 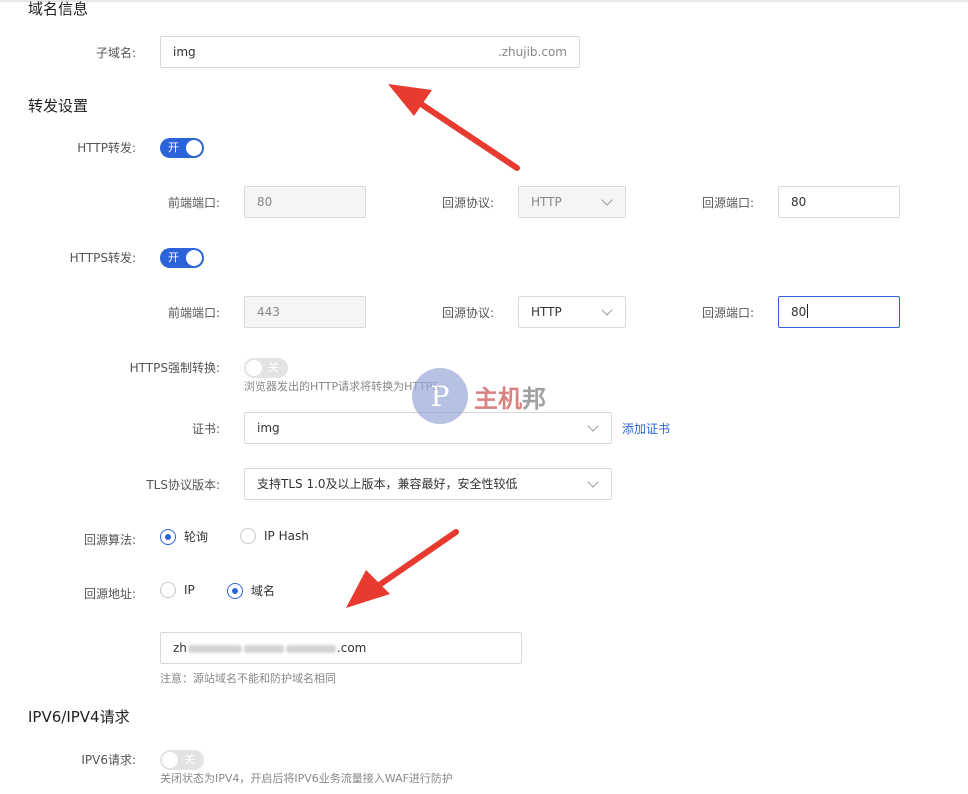 What do you see at coordinates (727, 203) in the screenshot?
I see `http-origin-port-label: 回源端口:` at bounding box center [727, 203].